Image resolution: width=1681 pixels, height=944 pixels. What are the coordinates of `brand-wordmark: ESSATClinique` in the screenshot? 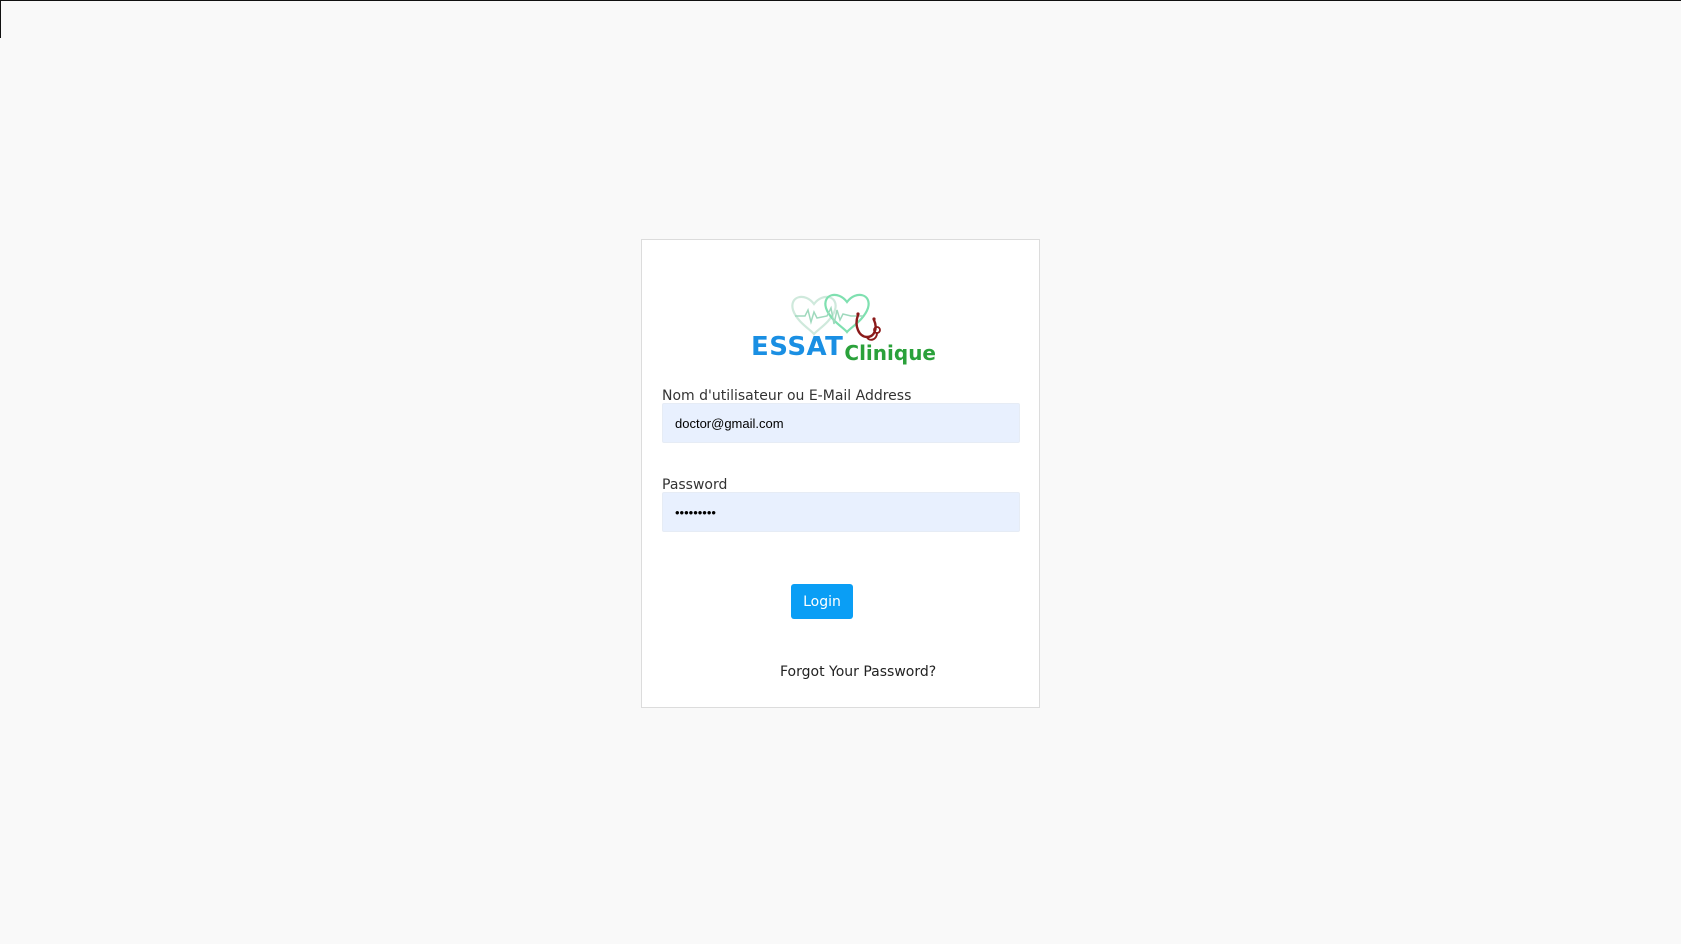 It's located at (843, 347).